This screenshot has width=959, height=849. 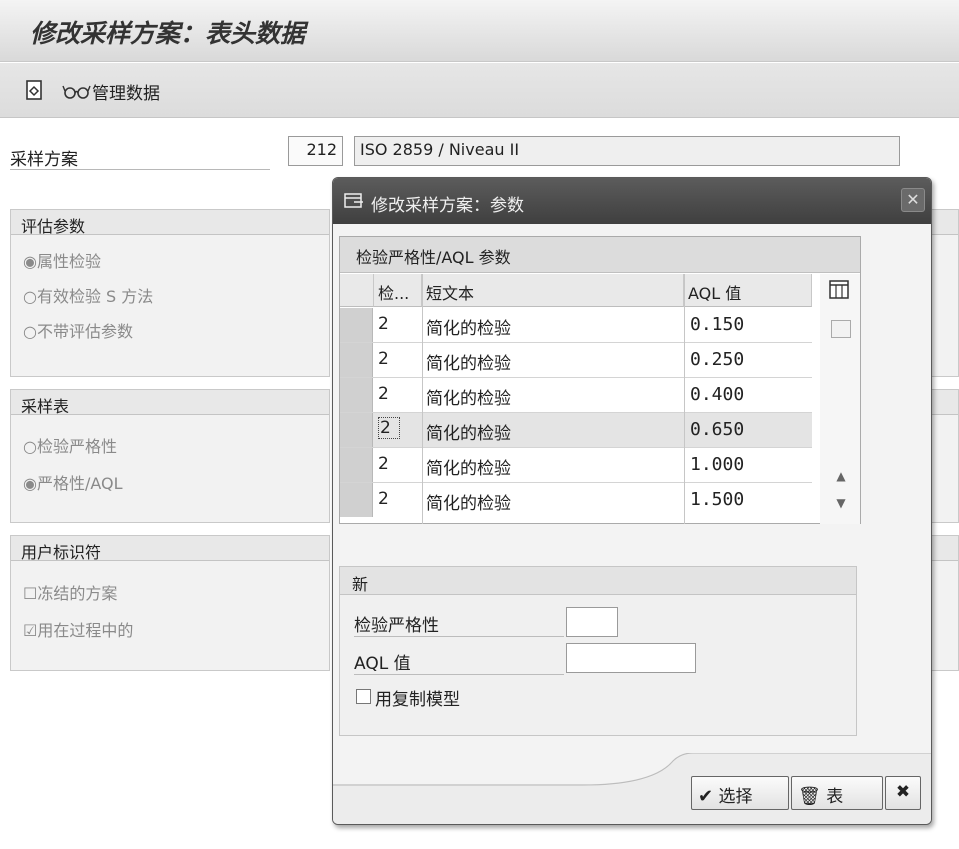 What do you see at coordinates (717, 394) in the screenshot?
I see `cell-aql: 0.400` at bounding box center [717, 394].